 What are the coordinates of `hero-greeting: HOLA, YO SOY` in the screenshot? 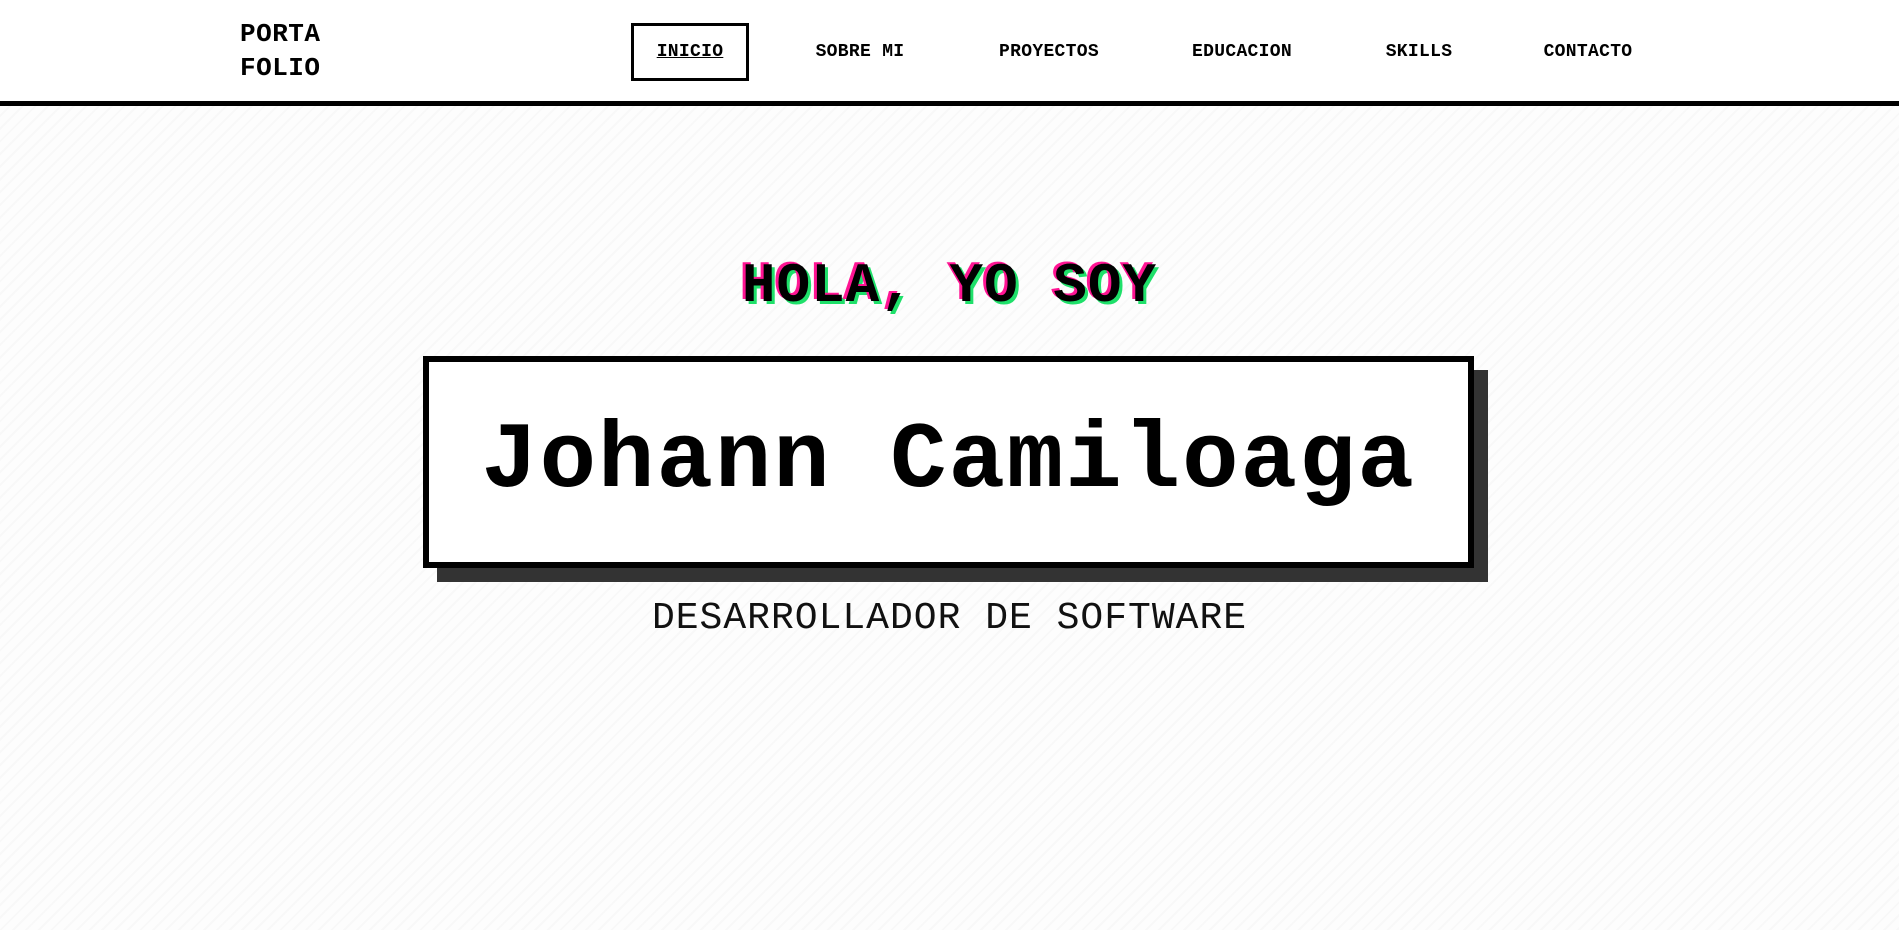 It's located at (949, 286).